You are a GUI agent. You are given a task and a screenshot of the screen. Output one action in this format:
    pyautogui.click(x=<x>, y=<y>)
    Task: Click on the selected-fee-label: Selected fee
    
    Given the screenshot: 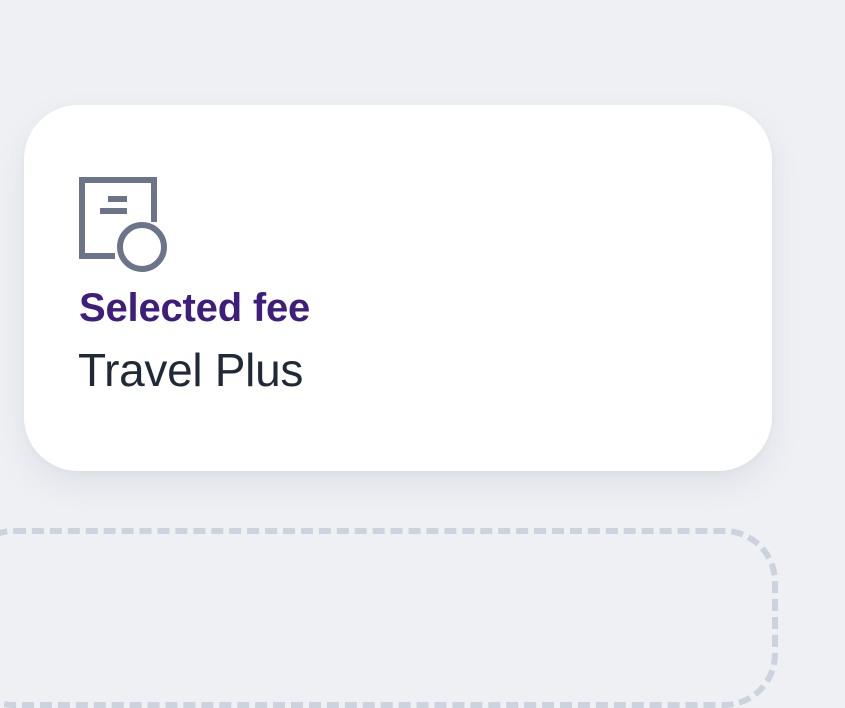 What is the action you would take?
    pyautogui.click(x=195, y=308)
    